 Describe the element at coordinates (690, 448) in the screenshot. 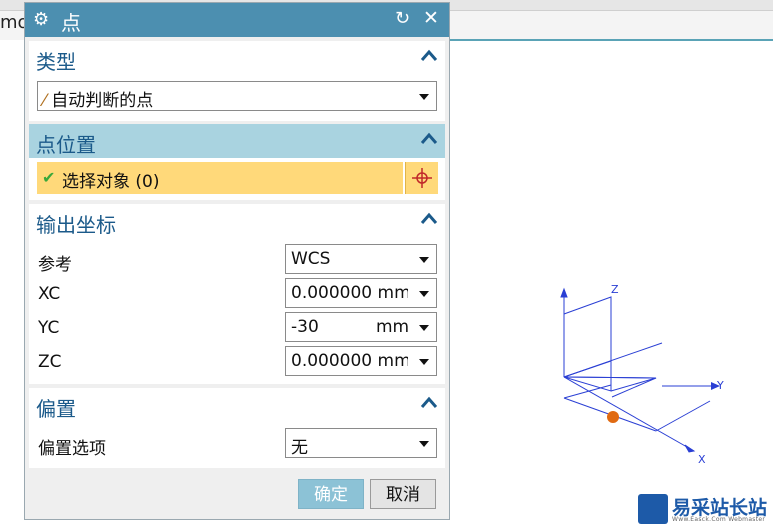

I see `x-axis-arrow` at that location.